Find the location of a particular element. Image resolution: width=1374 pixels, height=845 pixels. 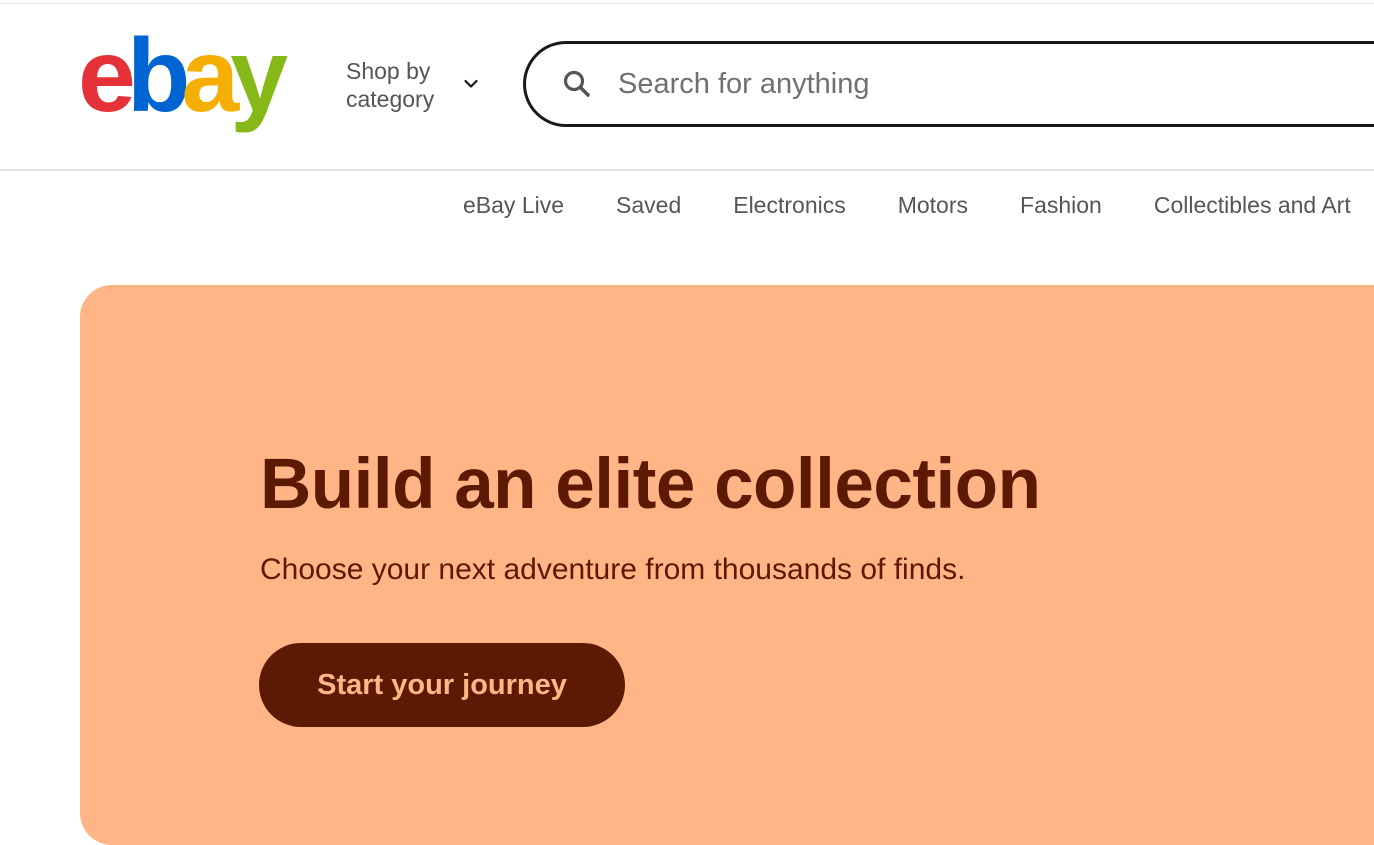

nav-item-collectibles-and-art: Collectibles and Art is located at coordinates (1252, 205).